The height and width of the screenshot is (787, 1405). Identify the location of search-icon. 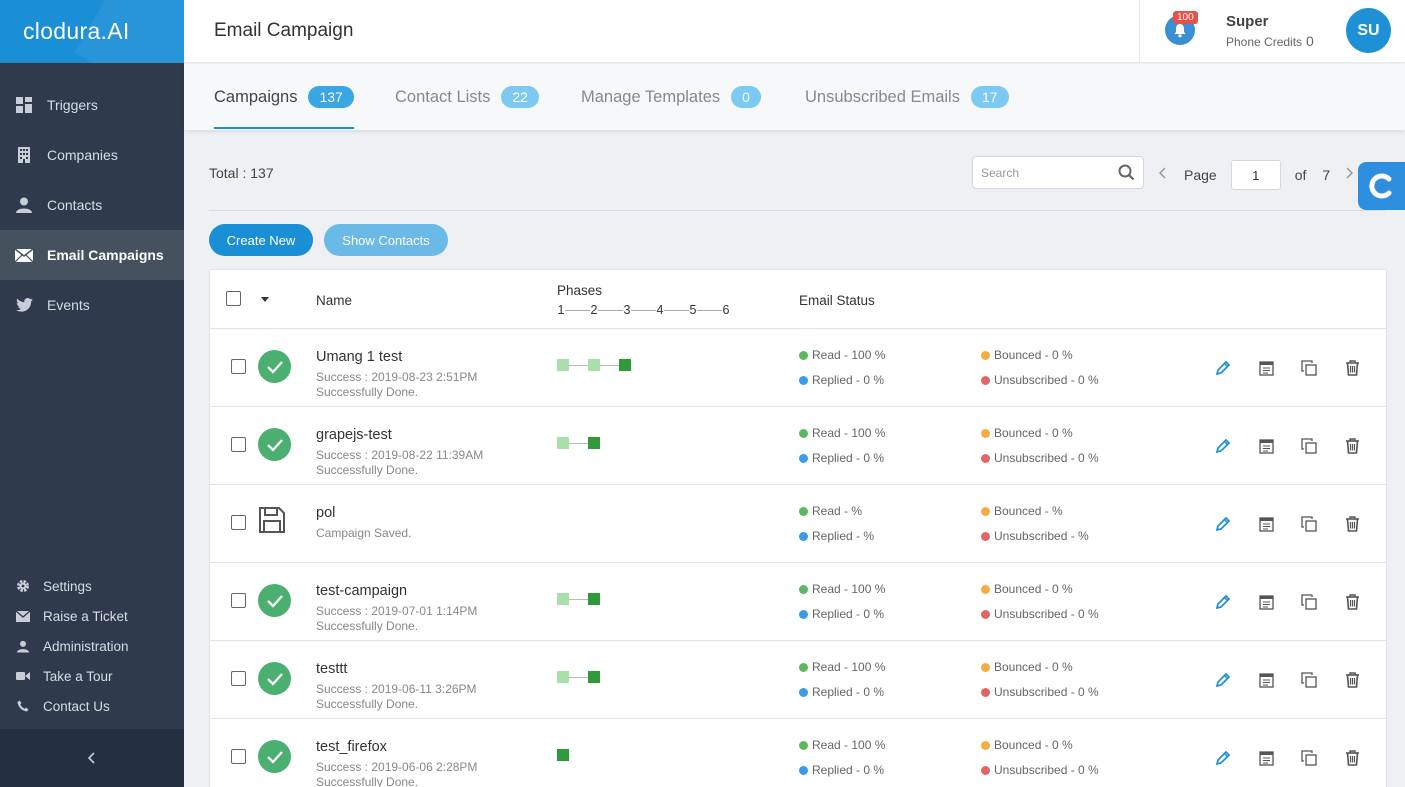
(1126, 175).